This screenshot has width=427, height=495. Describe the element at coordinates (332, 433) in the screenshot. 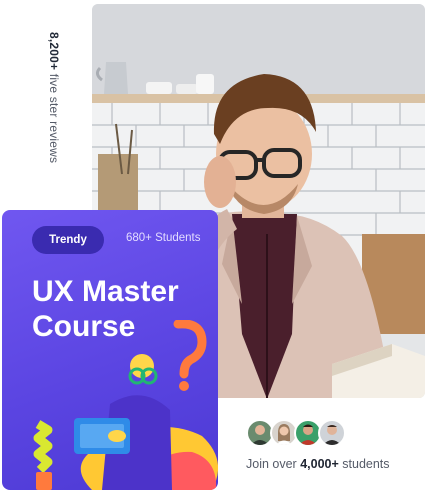

I see `avatar` at that location.